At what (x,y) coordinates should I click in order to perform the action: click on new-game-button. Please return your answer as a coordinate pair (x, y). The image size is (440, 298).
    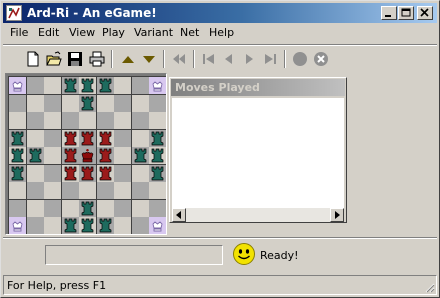
    Looking at the image, I should click on (33, 59).